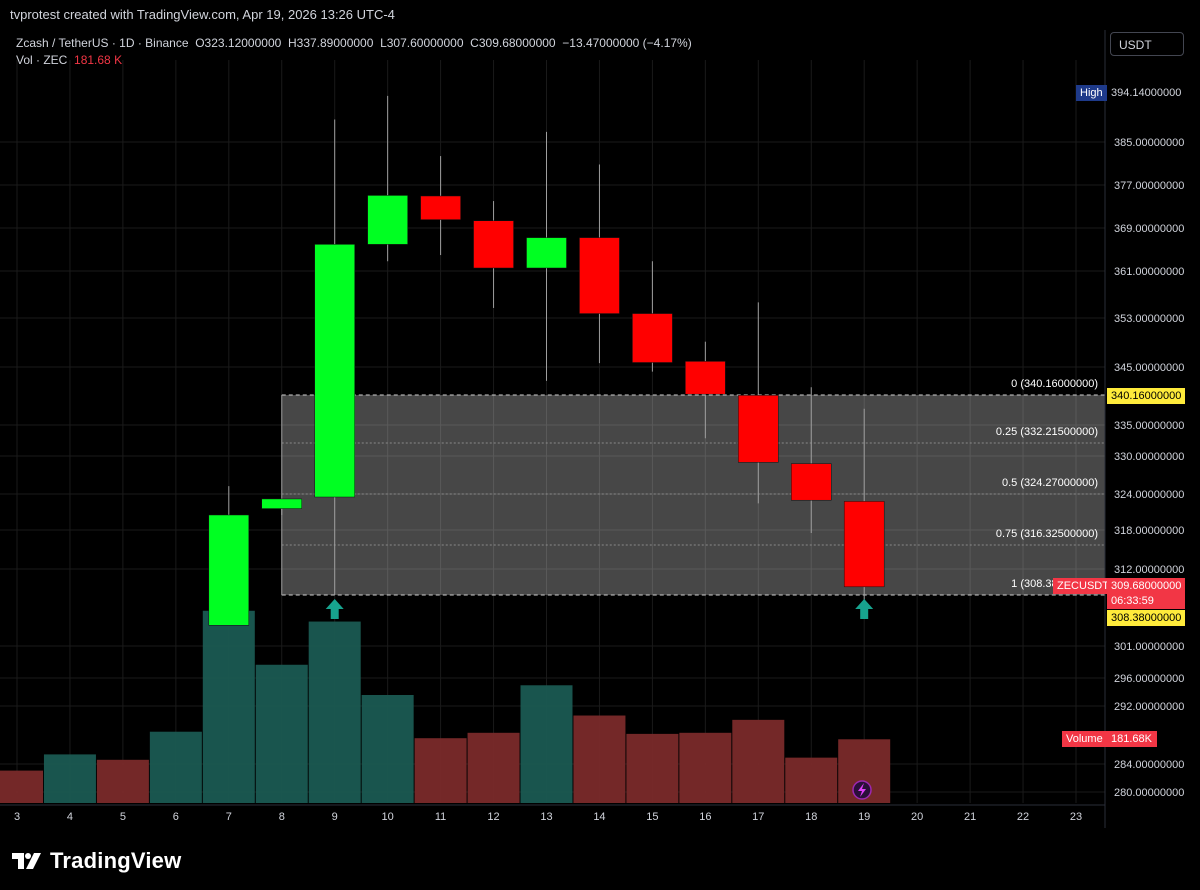  What do you see at coordinates (864, 817) in the screenshot?
I see `x-tick-label: 19` at bounding box center [864, 817].